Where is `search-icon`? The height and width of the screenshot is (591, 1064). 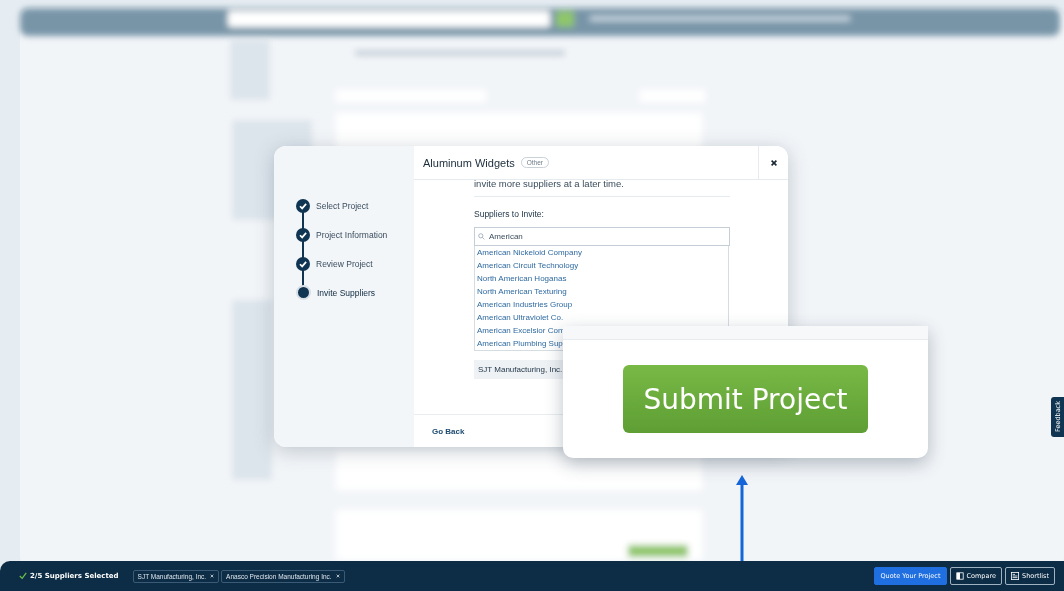
search-icon is located at coordinates (481, 236).